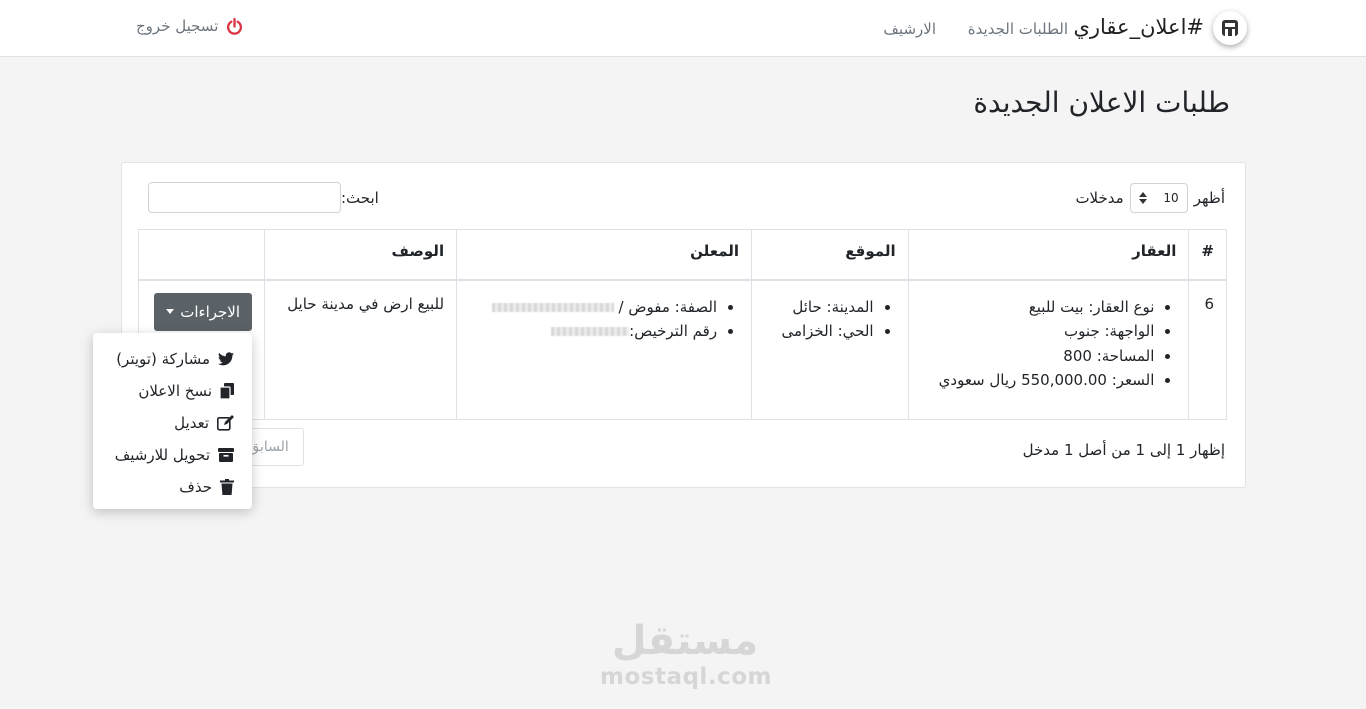  What do you see at coordinates (590, 331) in the screenshot?
I see `redacted-license` at bounding box center [590, 331].